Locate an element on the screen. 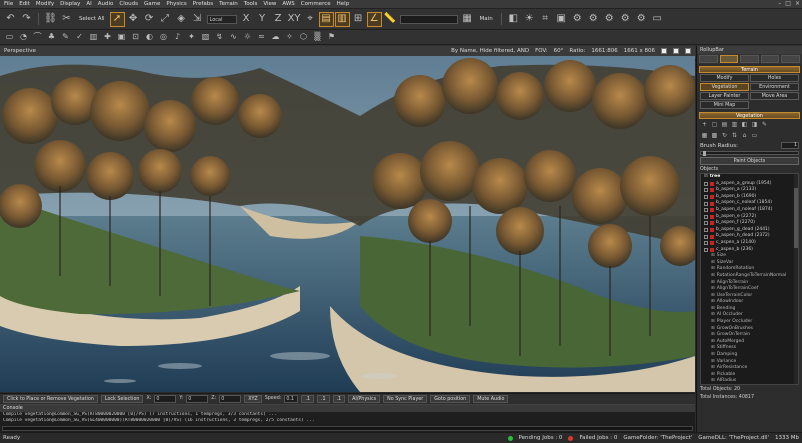  property-row: ⊞ Pickable is located at coordinates (749, 375).